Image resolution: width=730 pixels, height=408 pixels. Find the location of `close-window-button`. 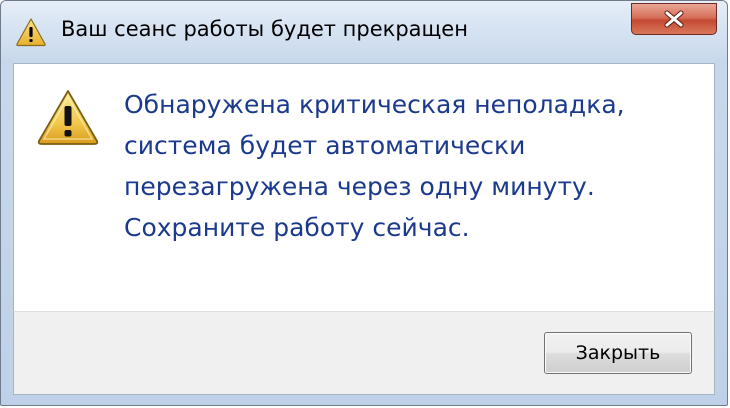

close-window-button is located at coordinates (674, 19).